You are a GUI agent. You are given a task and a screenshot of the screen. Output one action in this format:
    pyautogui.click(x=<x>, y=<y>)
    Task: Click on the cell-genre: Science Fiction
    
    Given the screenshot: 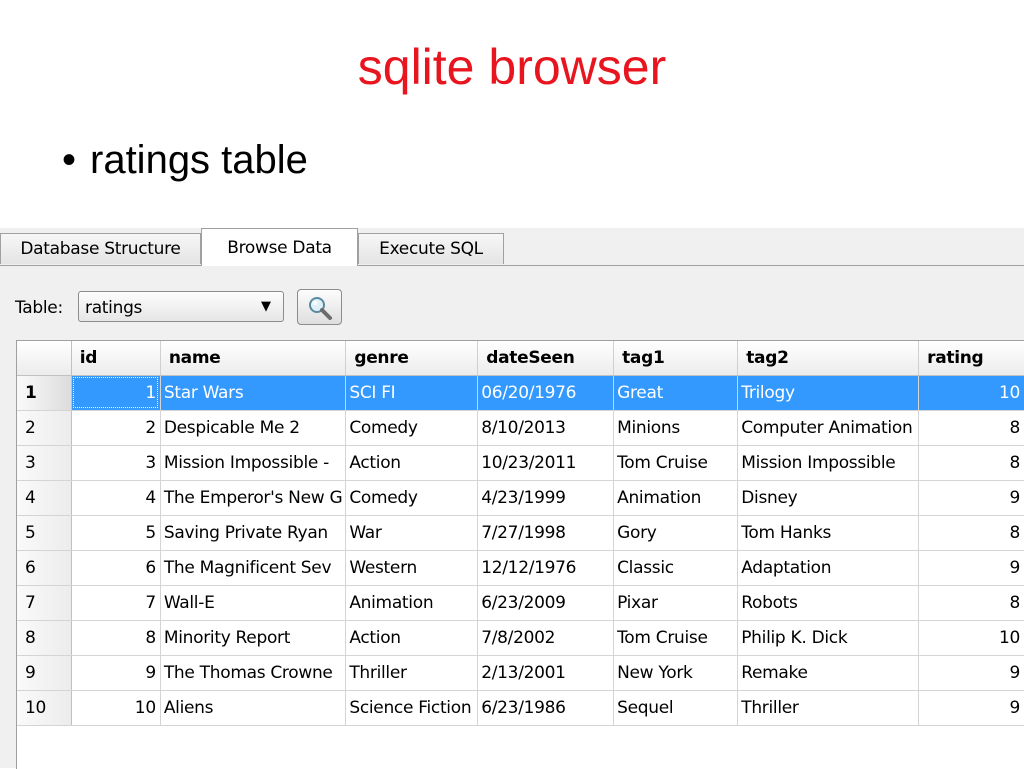 What is the action you would take?
    pyautogui.click(x=412, y=708)
    